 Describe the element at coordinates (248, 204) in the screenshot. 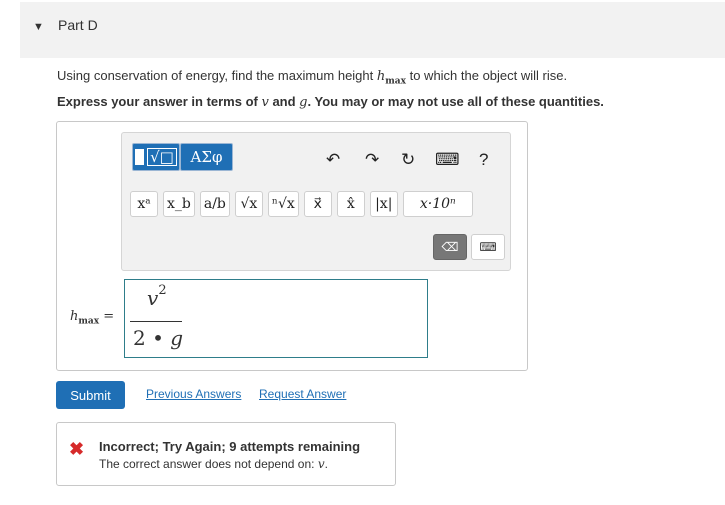

I see `sqrt-key: √x` at that location.